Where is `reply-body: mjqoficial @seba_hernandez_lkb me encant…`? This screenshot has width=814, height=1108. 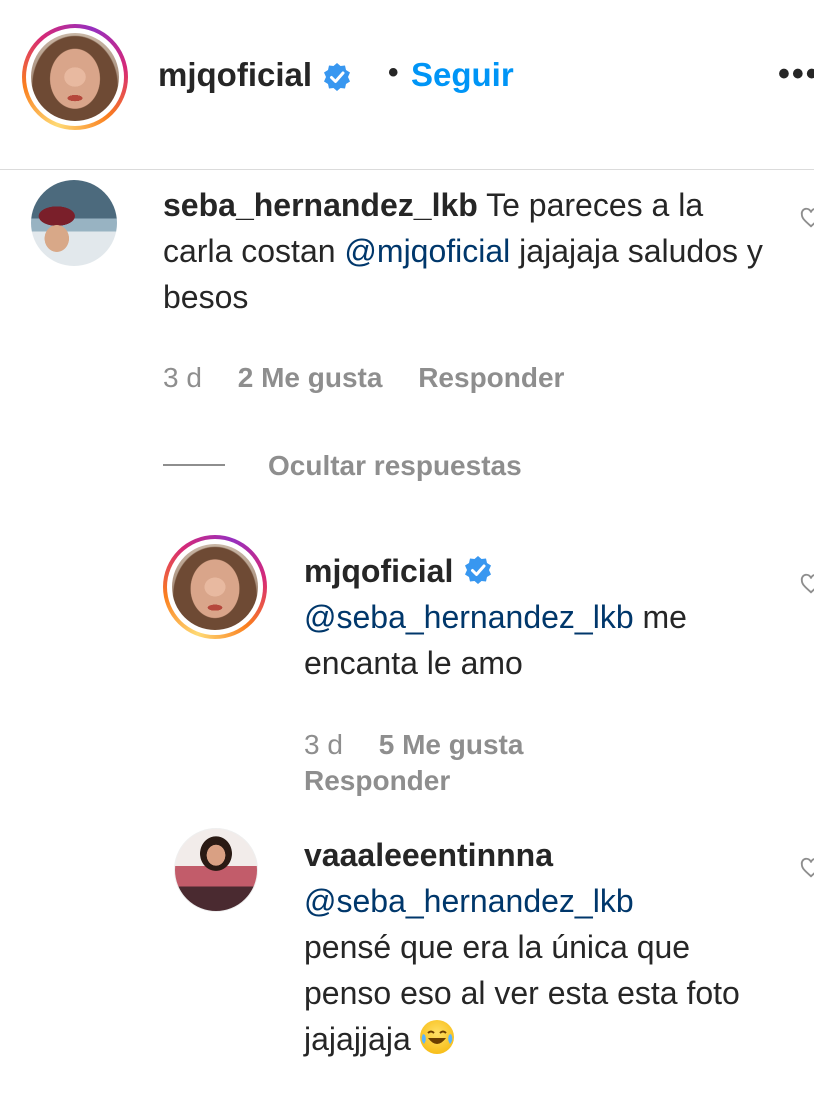 reply-body: mjqoficial @seba_hernandez_lkb me encant… is located at coordinates (539, 617).